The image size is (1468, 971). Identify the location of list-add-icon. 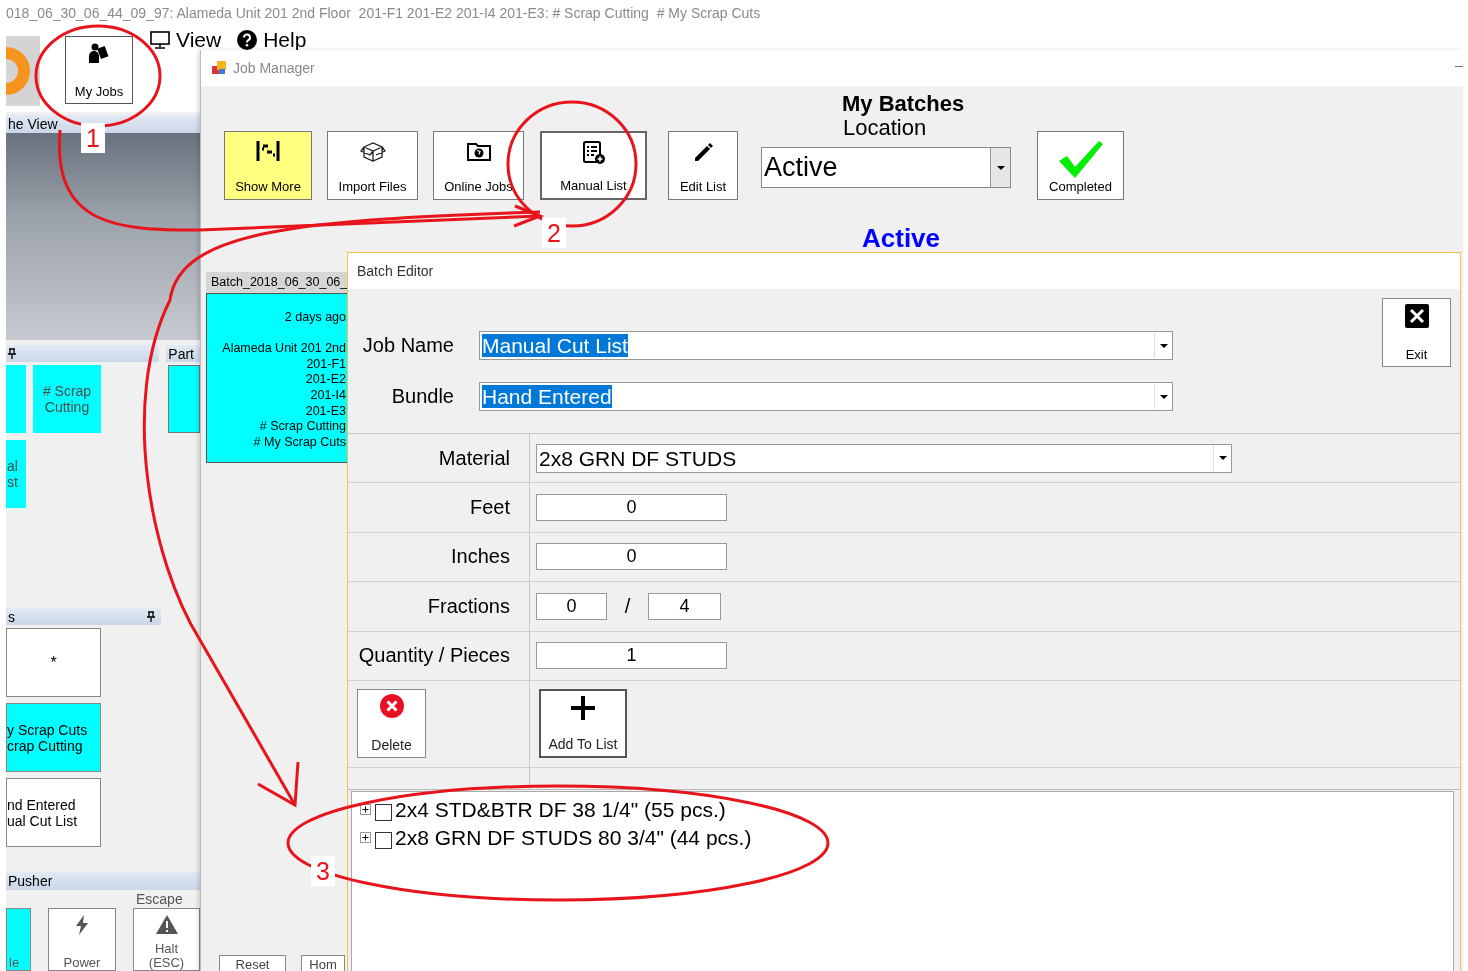
(593, 153).